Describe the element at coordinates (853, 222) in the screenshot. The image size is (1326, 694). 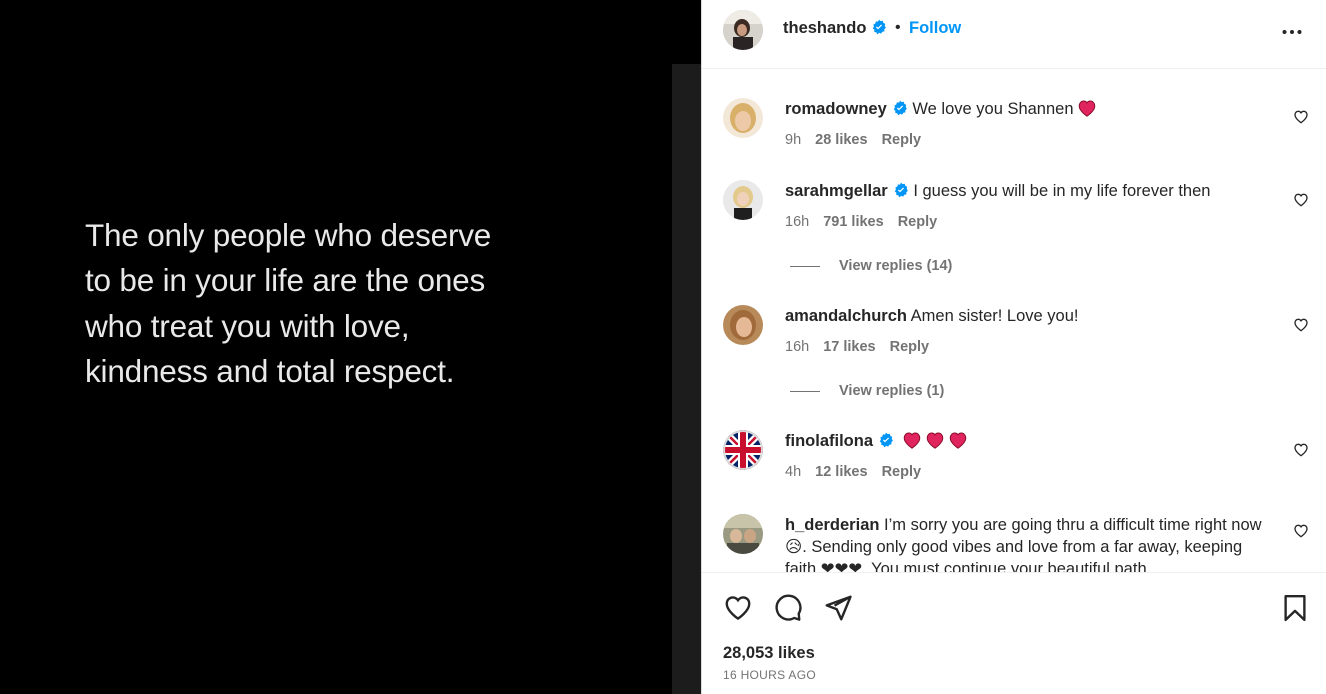
I see `comment-likes: 791 likes` at that location.